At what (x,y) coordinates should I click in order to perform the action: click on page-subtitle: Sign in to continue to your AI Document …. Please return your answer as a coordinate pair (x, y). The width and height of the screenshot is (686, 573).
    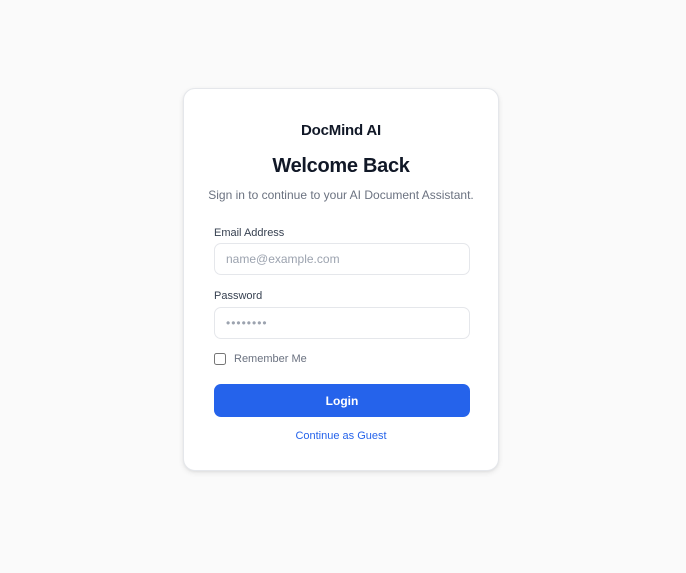
    Looking at the image, I should click on (341, 195).